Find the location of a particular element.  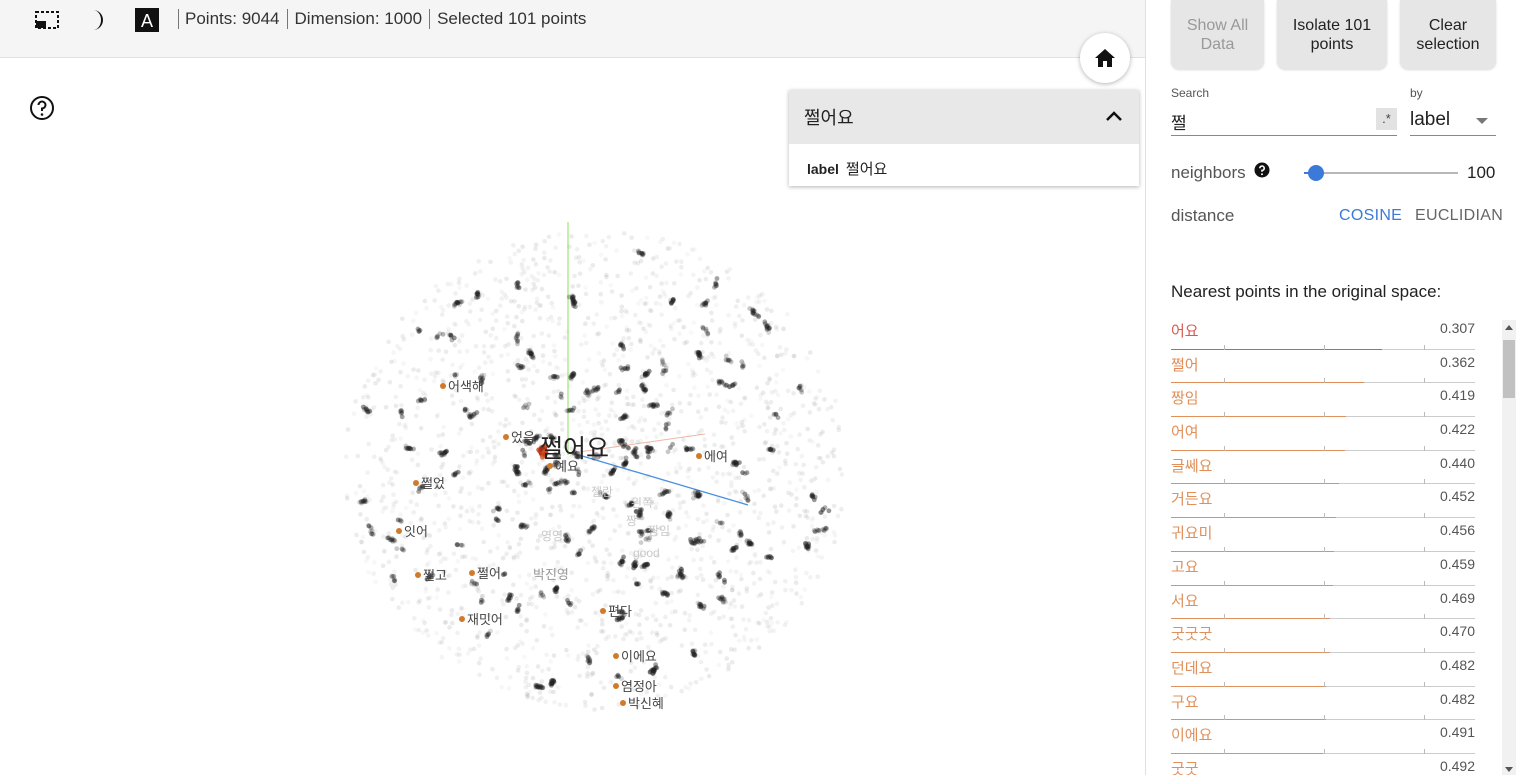

selected-point-label: 쩔어요 is located at coordinates (574, 449).